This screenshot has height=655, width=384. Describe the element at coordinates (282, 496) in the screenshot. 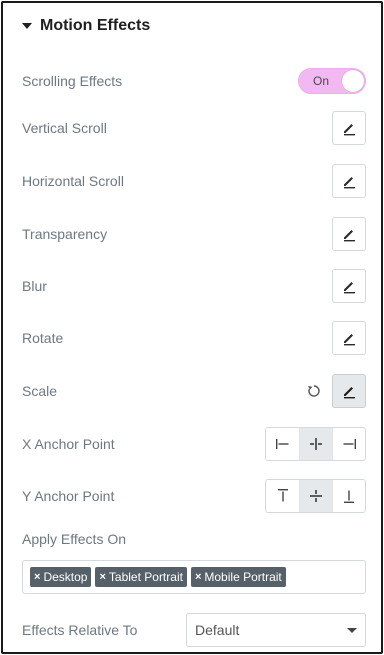

I see `top-align-icon` at that location.